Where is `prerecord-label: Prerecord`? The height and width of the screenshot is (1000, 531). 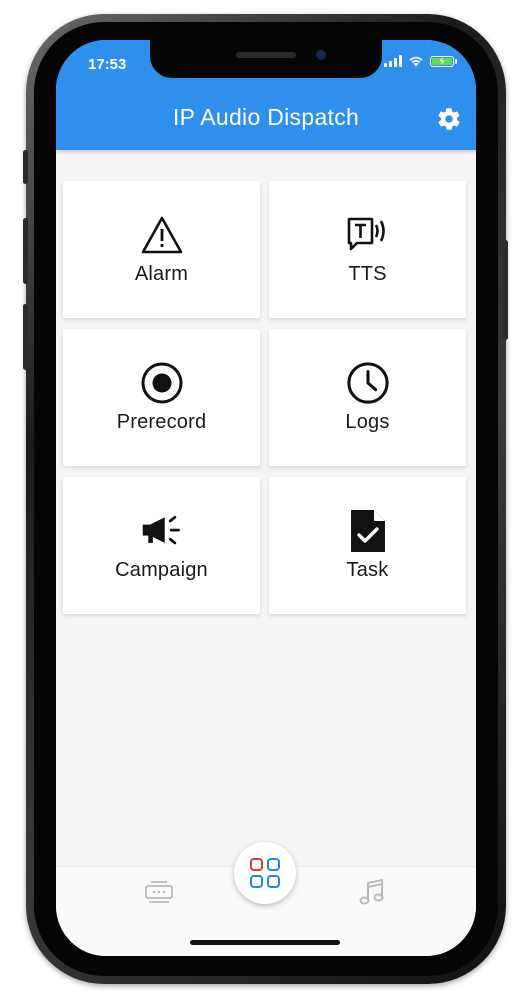 prerecord-label: Prerecord is located at coordinates (161, 422).